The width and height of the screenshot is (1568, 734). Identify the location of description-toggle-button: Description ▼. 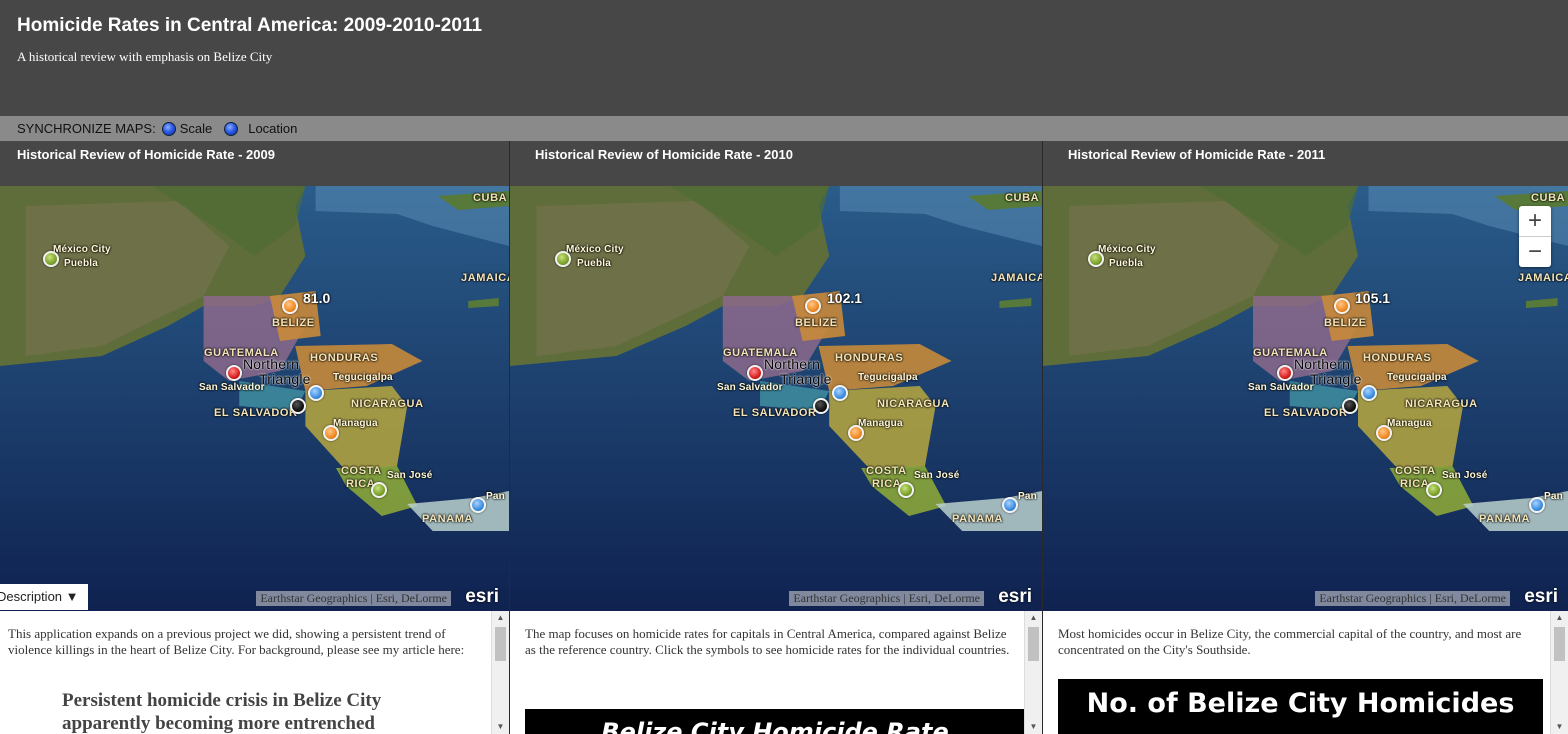
(44, 597).